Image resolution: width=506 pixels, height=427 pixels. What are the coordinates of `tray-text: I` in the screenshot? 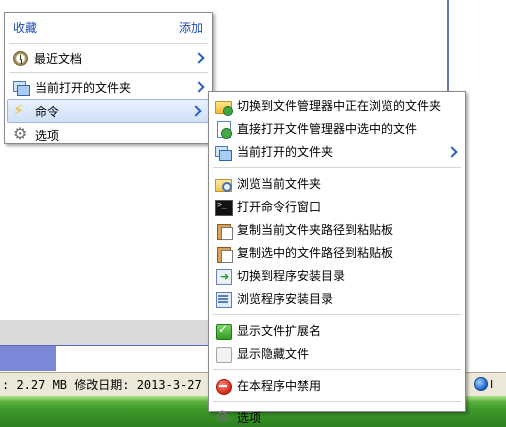 It's located at (492, 384).